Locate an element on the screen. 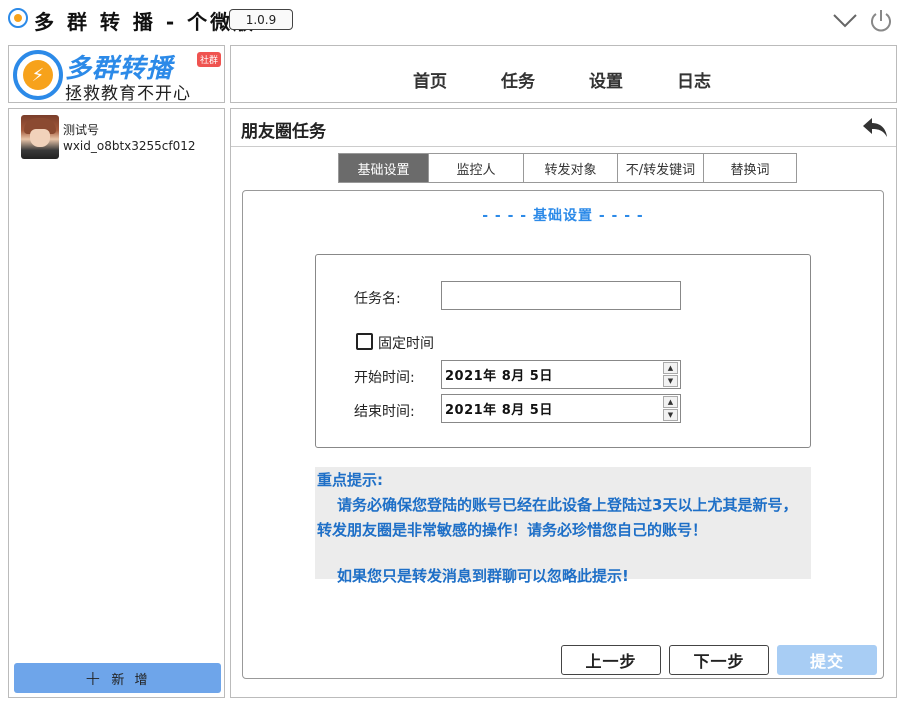 Image resolution: width=905 pixels, height=706 pixels. start-date-spinner: ▲ ▼ is located at coordinates (670, 374).